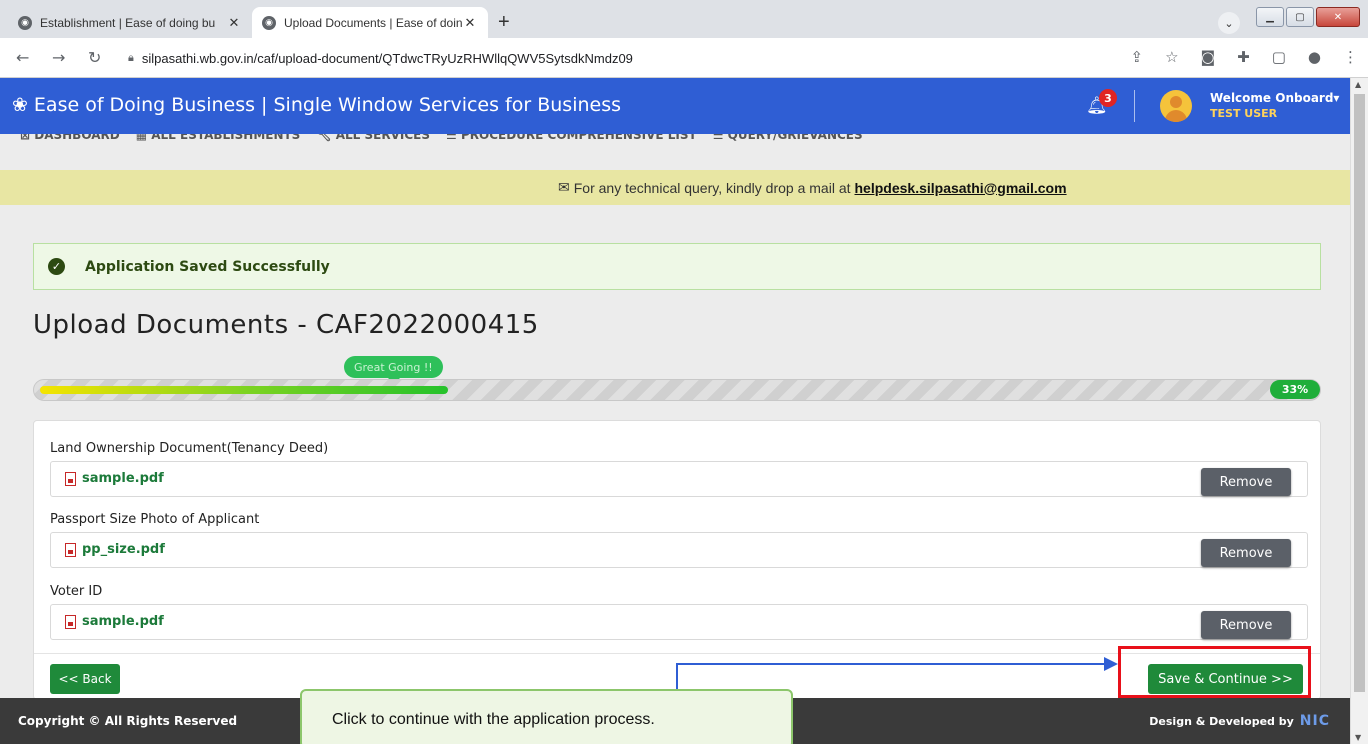 The image size is (1368, 744). What do you see at coordinates (1171, 57) in the screenshot?
I see `bookmark-star-icon: ☆` at bounding box center [1171, 57].